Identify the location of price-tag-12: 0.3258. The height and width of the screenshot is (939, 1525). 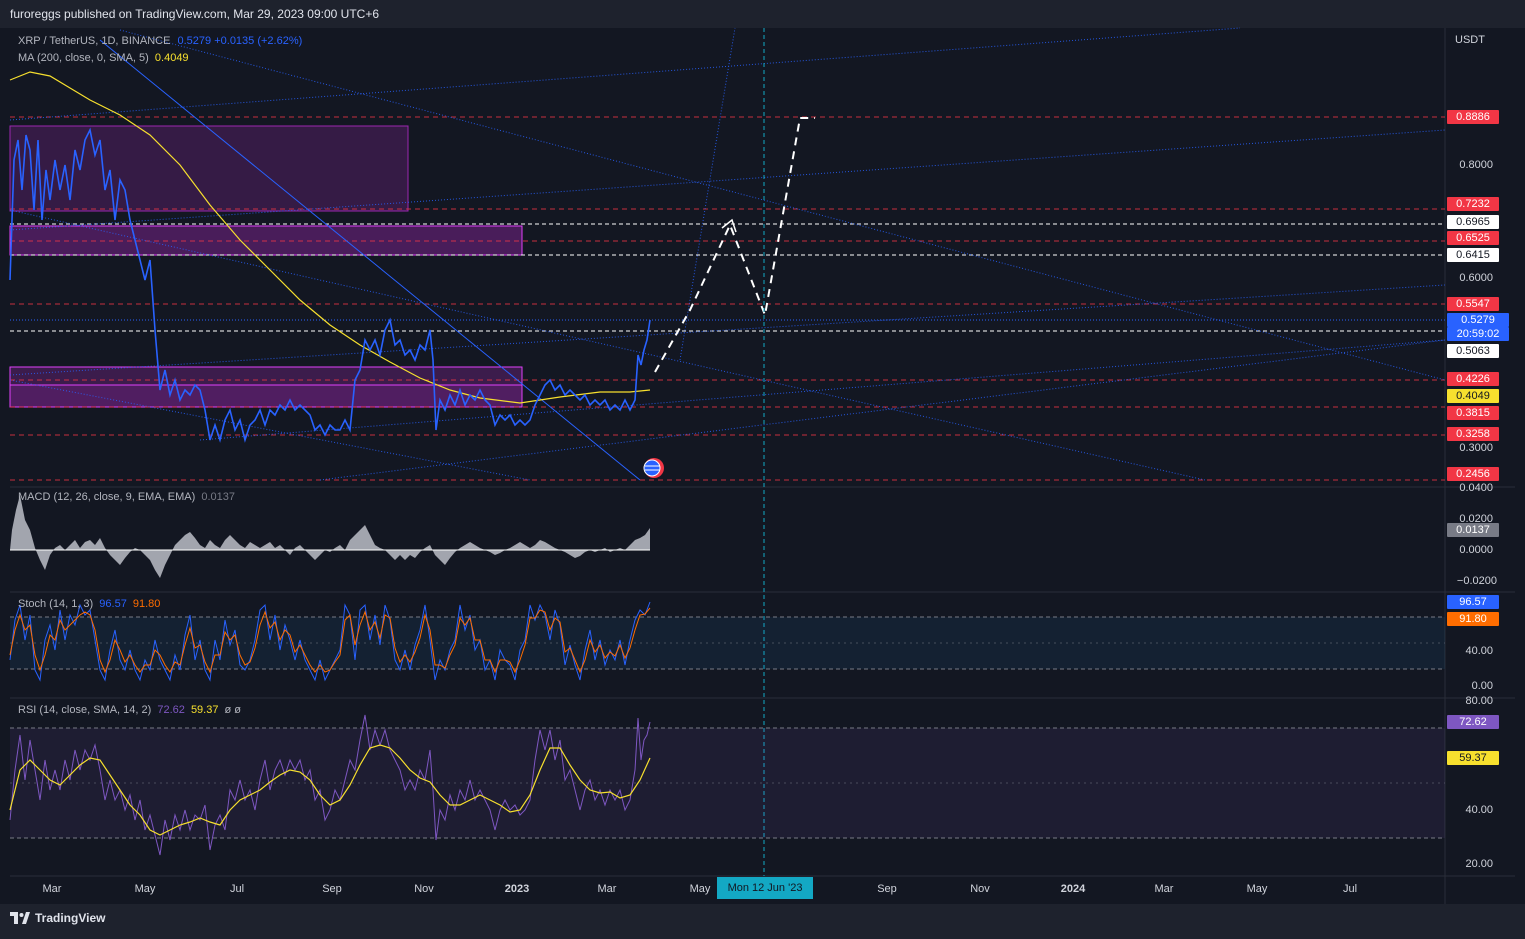
(1473, 434).